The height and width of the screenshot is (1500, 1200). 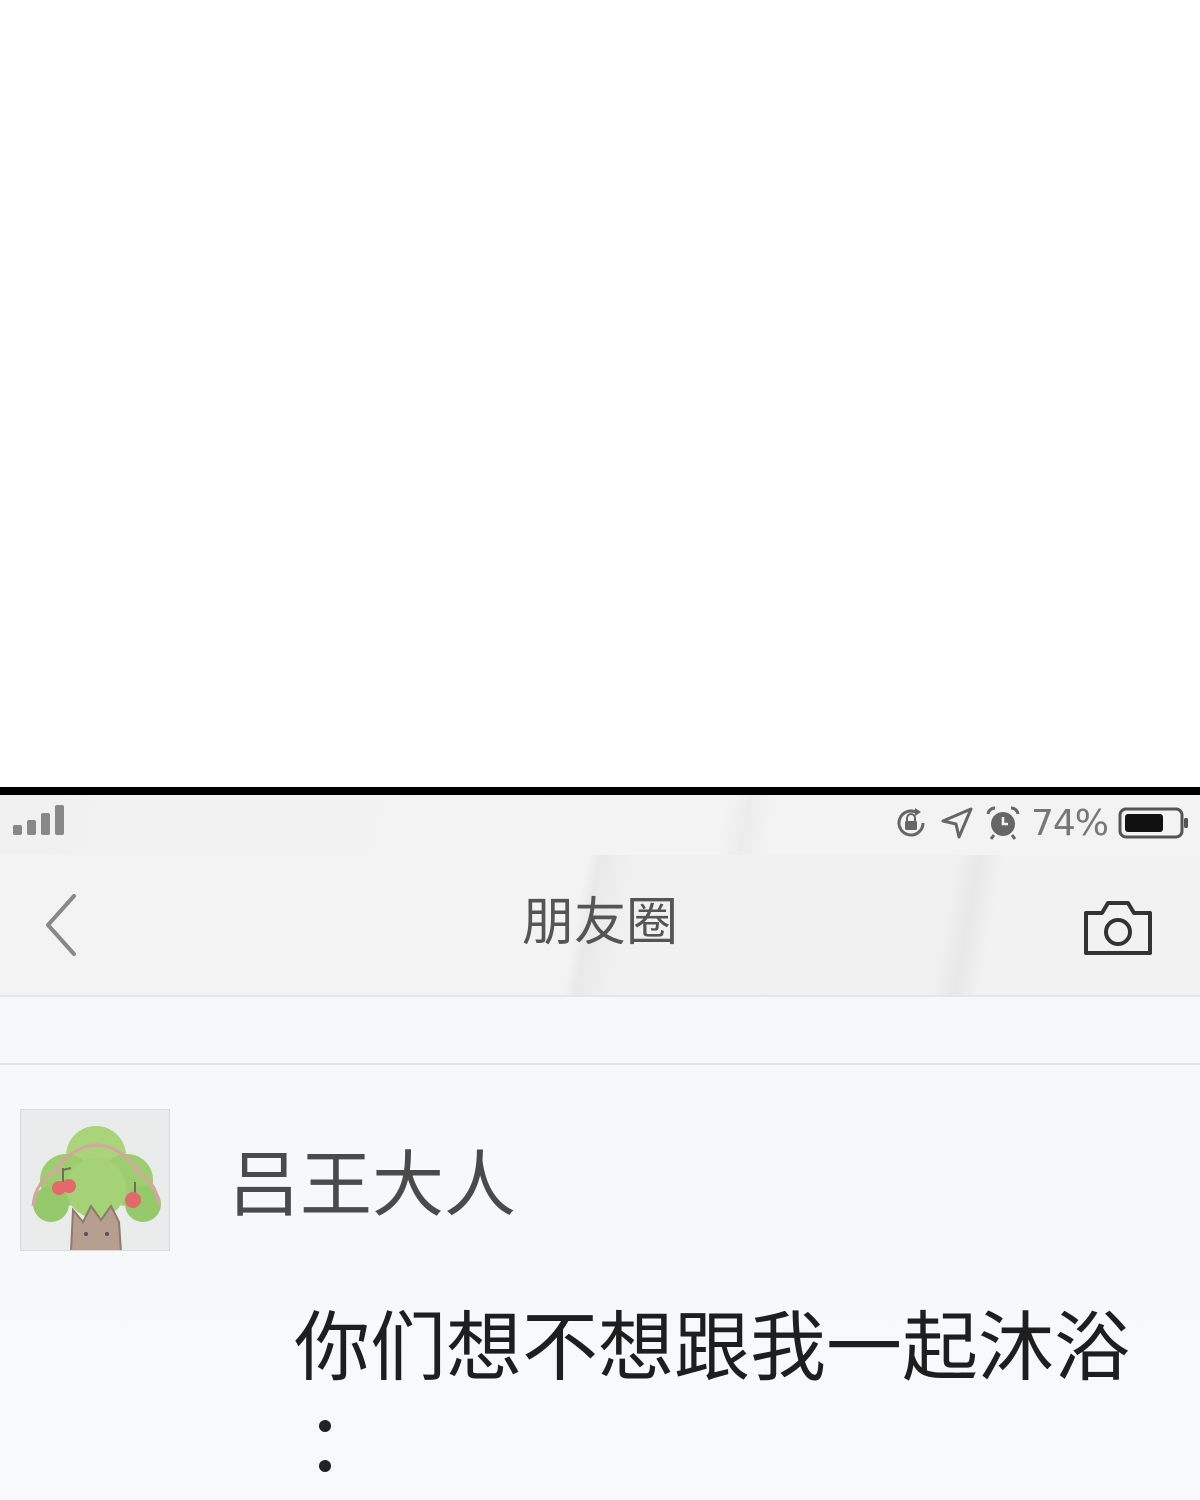 I want to click on divider, so click(x=600, y=1064).